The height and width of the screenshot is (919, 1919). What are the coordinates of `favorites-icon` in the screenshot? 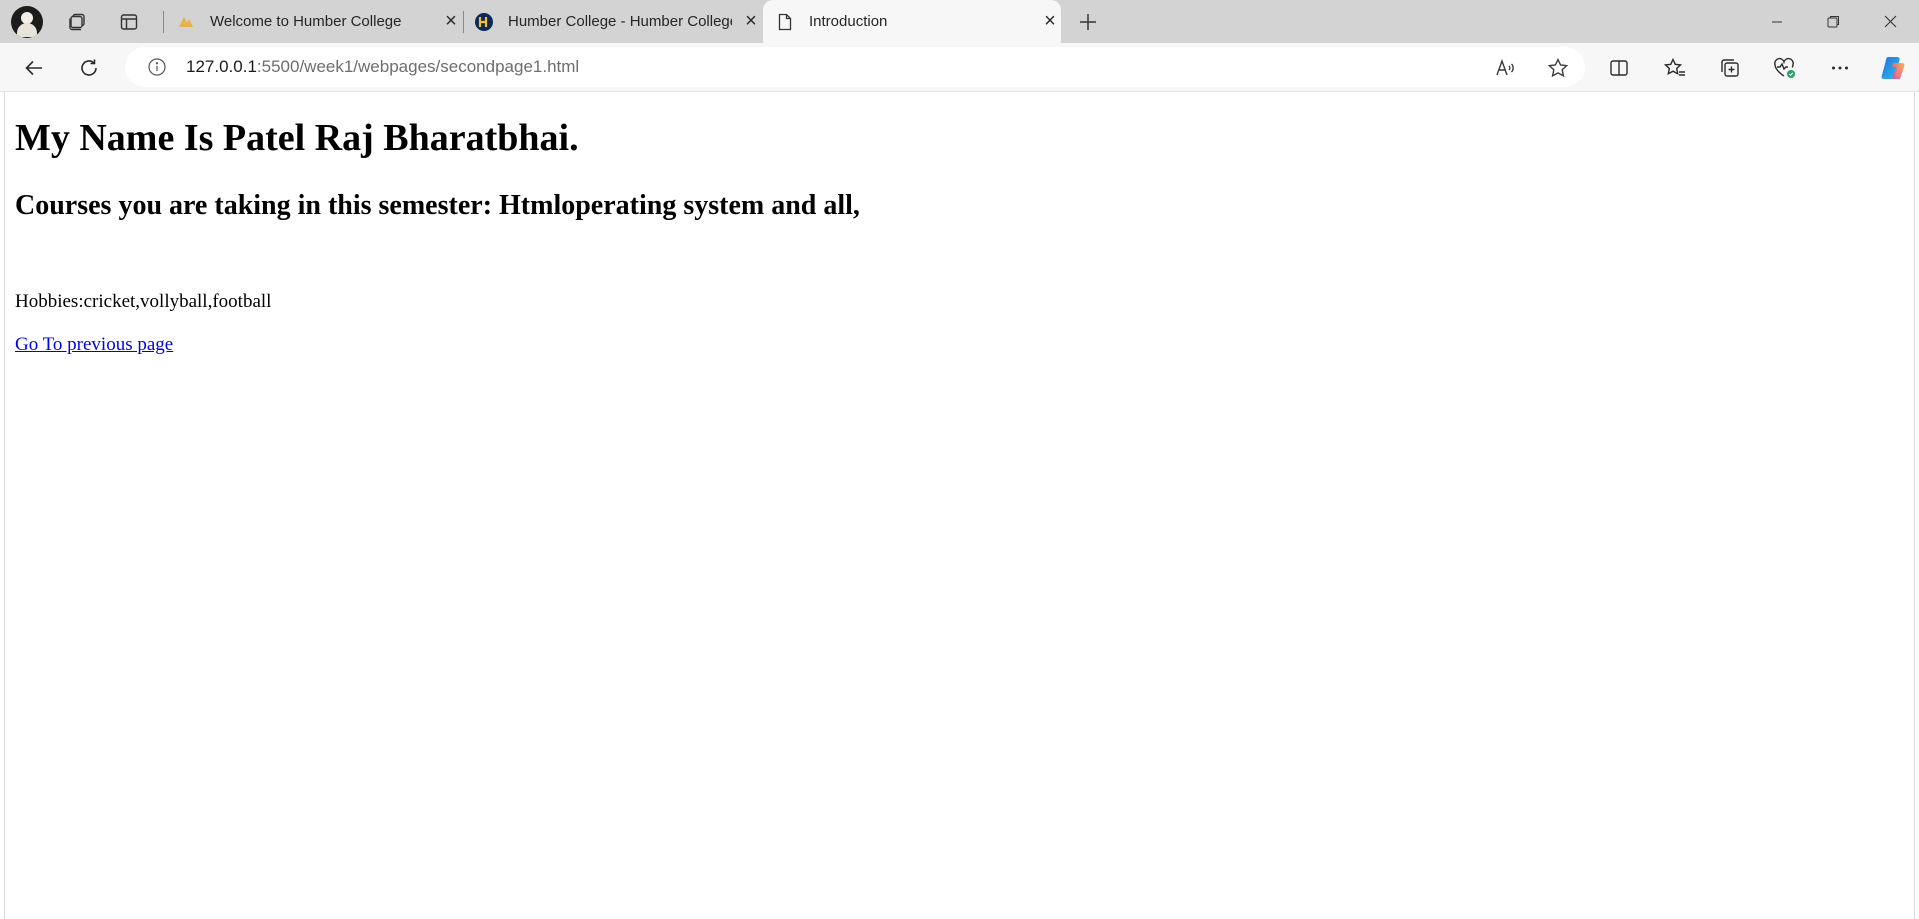 It's located at (1675, 68).